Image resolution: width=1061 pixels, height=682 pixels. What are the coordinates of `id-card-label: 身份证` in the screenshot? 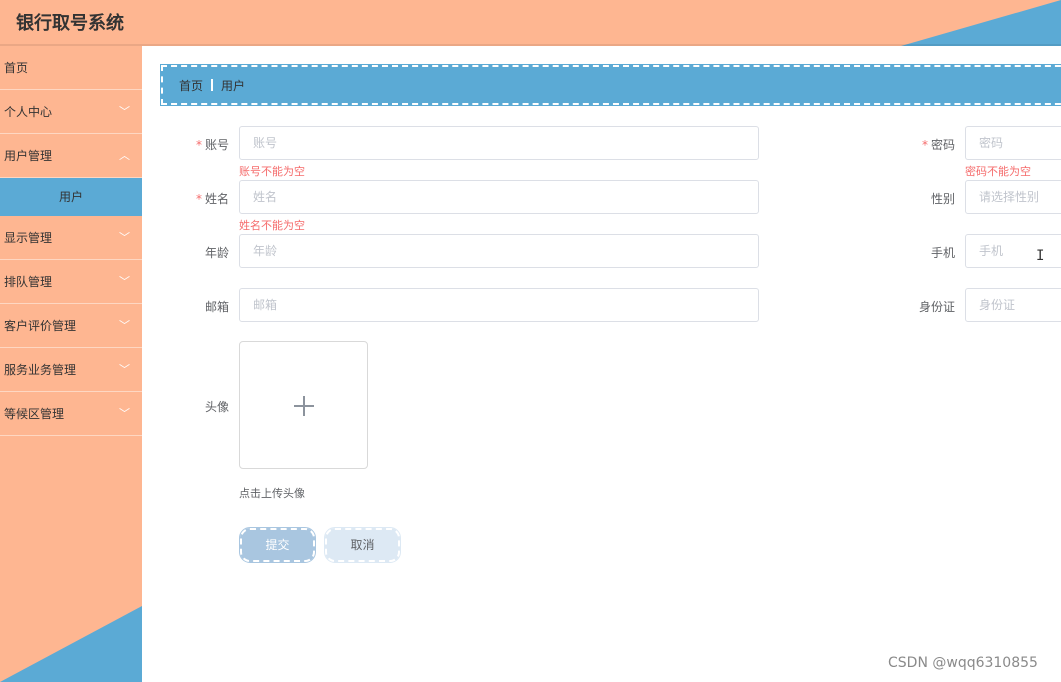 It's located at (936, 307).